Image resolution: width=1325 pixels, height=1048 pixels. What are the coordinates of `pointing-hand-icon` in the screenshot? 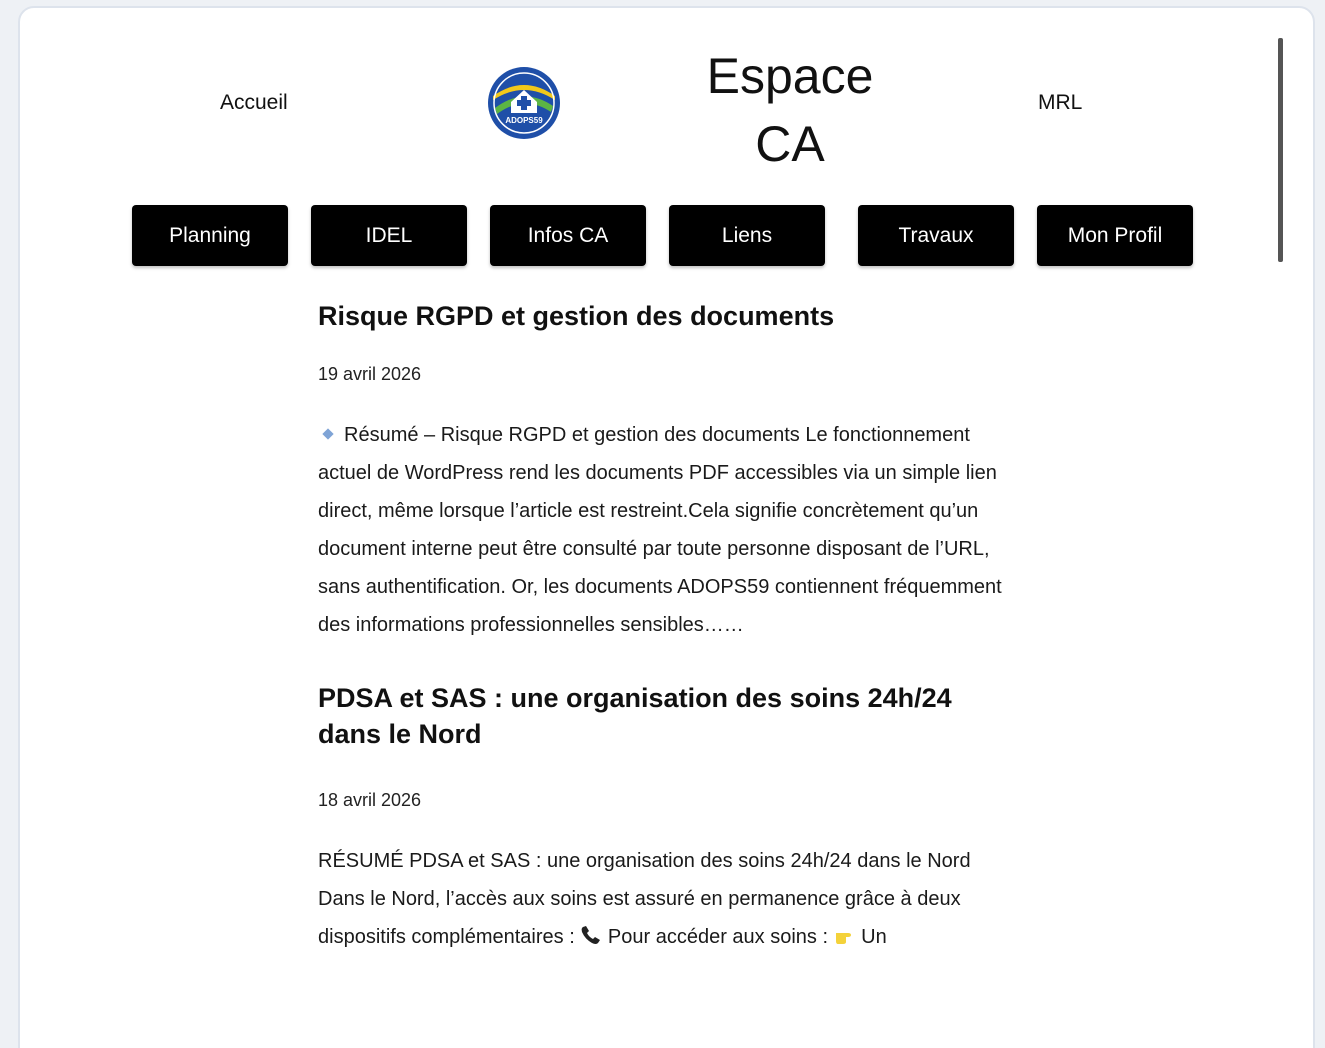 It's located at (843, 938).